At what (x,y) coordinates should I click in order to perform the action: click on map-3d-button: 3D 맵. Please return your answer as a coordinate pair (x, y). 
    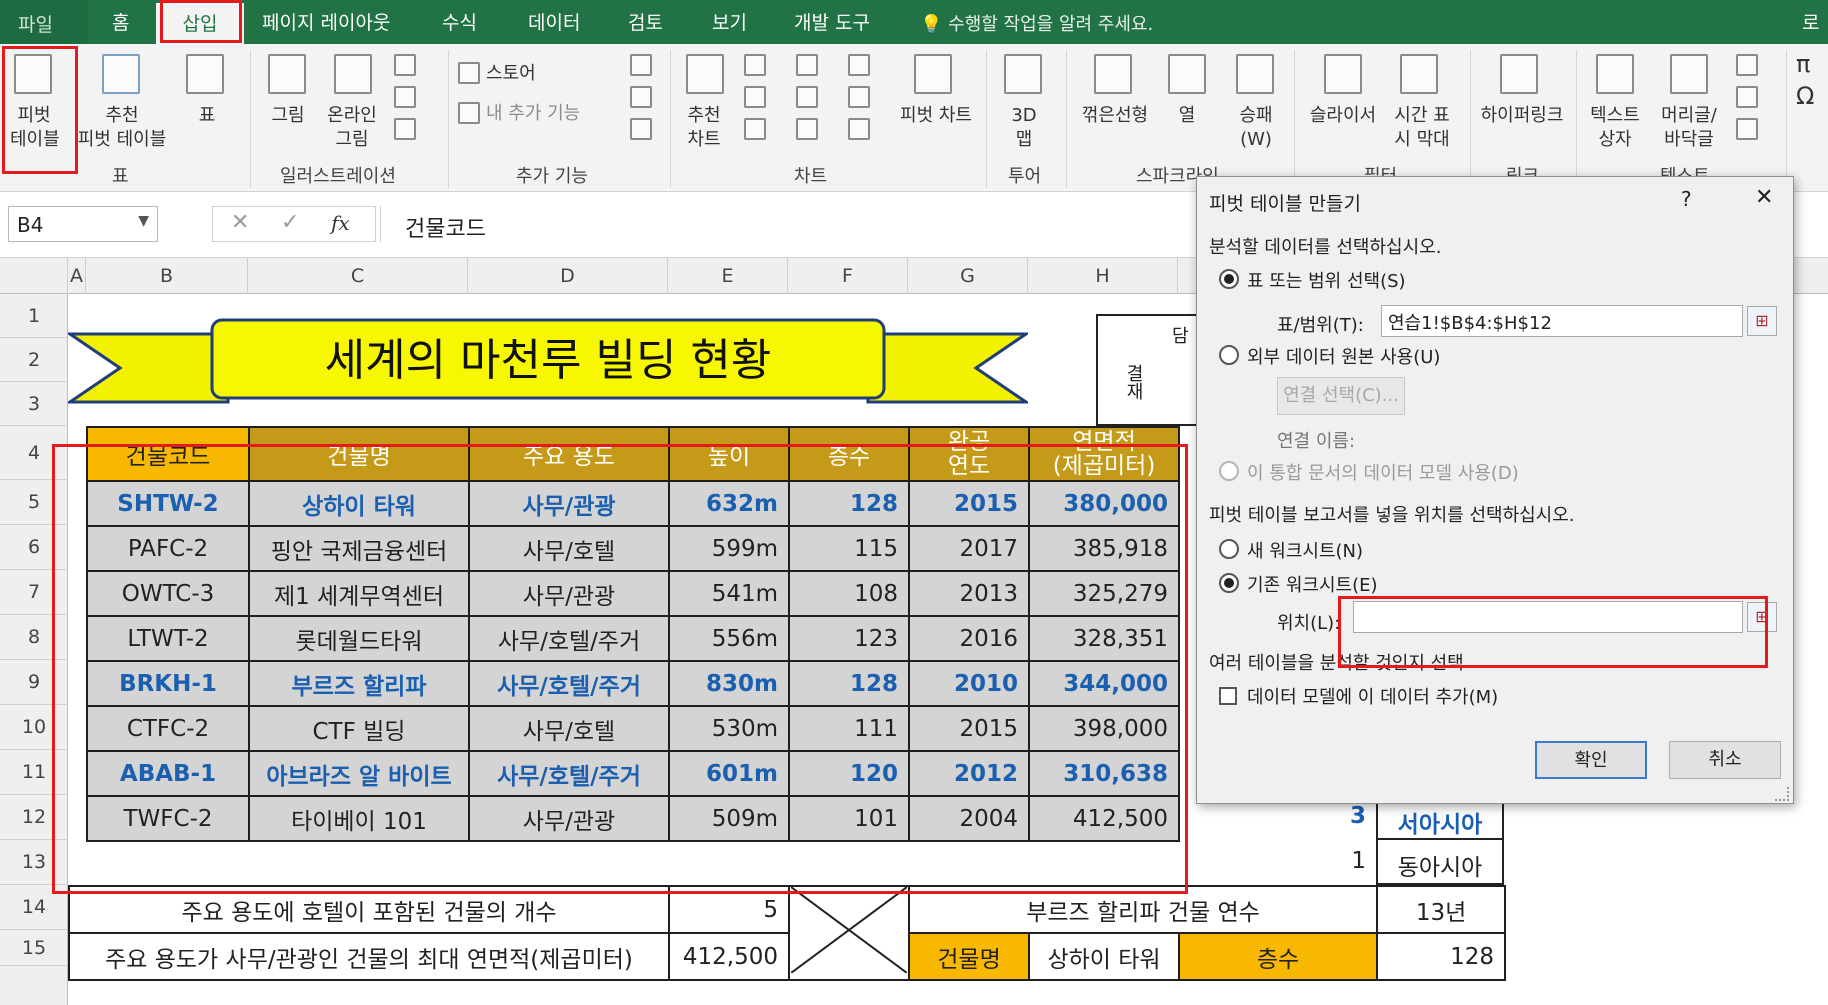
    Looking at the image, I should click on (1024, 128).